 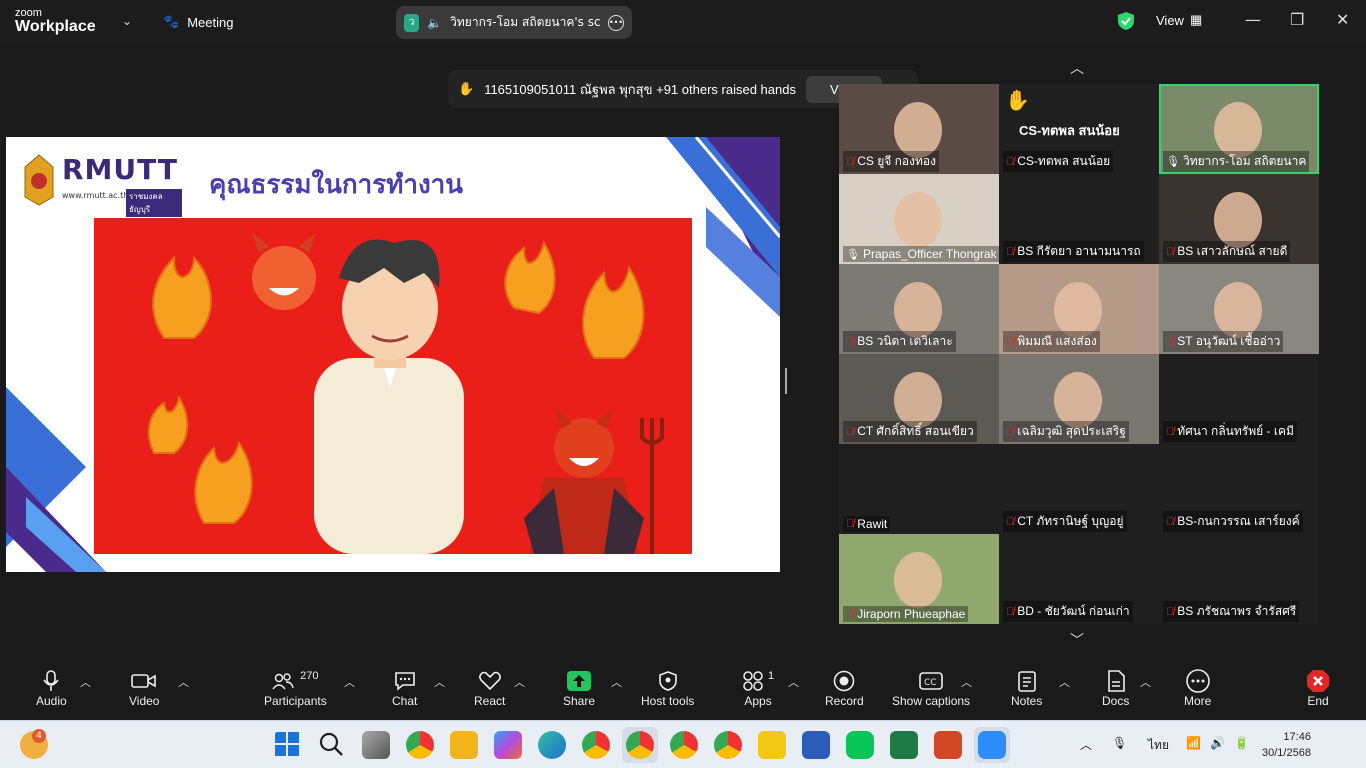 What do you see at coordinates (919, 399) in the screenshot?
I see `participant-tile: 🎙̸ CT ศักดิ์สิทธิ์ สอนเขียว` at bounding box center [919, 399].